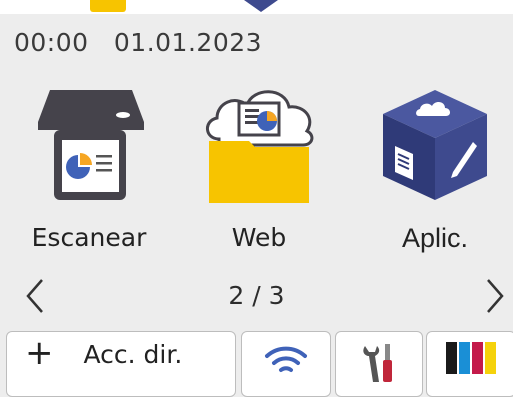  I want to click on plus-icon: +, so click(39, 353).